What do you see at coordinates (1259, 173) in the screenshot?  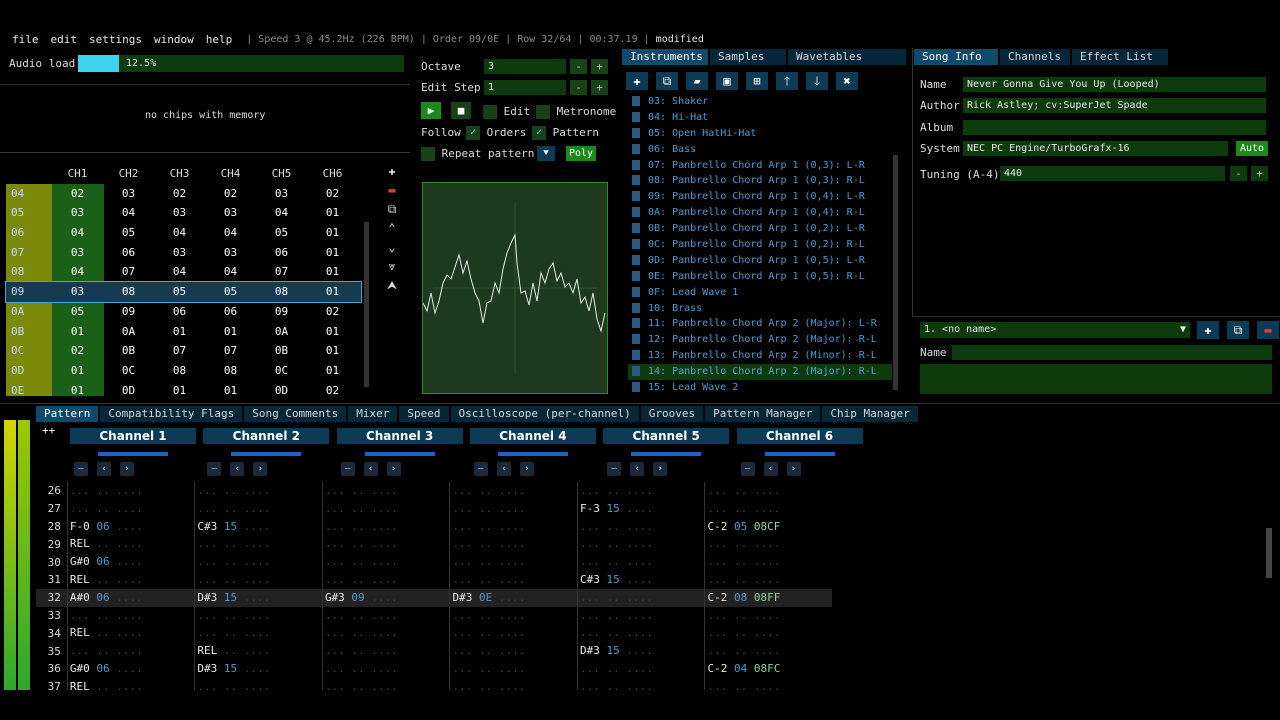 I see `tuning-up-button: +` at bounding box center [1259, 173].